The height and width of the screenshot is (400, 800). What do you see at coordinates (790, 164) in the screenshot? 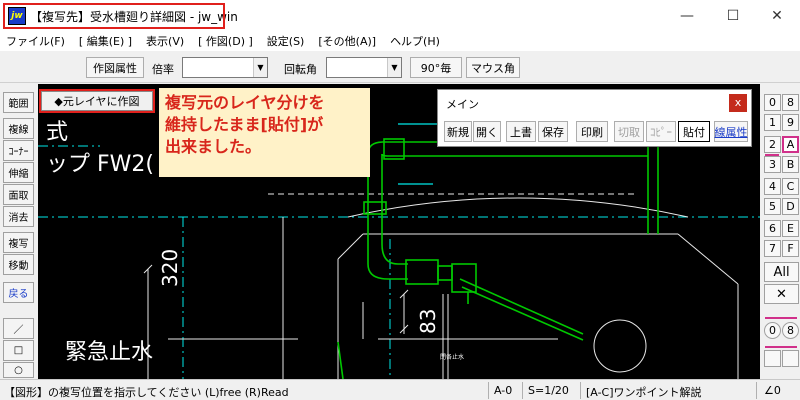
I see `layer-button-b: B` at bounding box center [790, 164].